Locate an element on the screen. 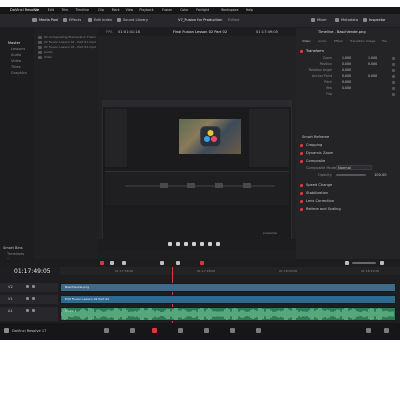 The width and height of the screenshot is (400, 400). section-dynamic-zoom: Dynamic Zoom is located at coordinates (319, 153).